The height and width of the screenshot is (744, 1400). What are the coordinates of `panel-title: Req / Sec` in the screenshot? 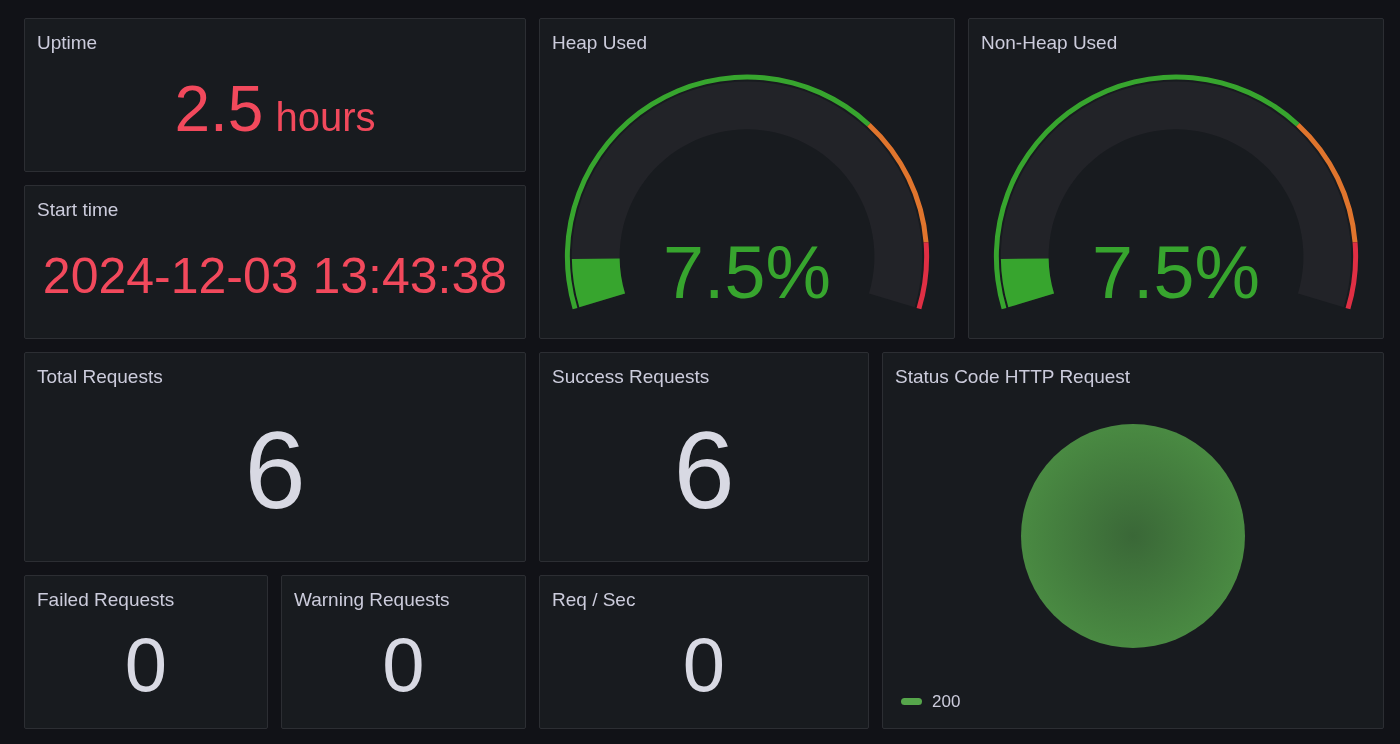 It's located at (594, 600).